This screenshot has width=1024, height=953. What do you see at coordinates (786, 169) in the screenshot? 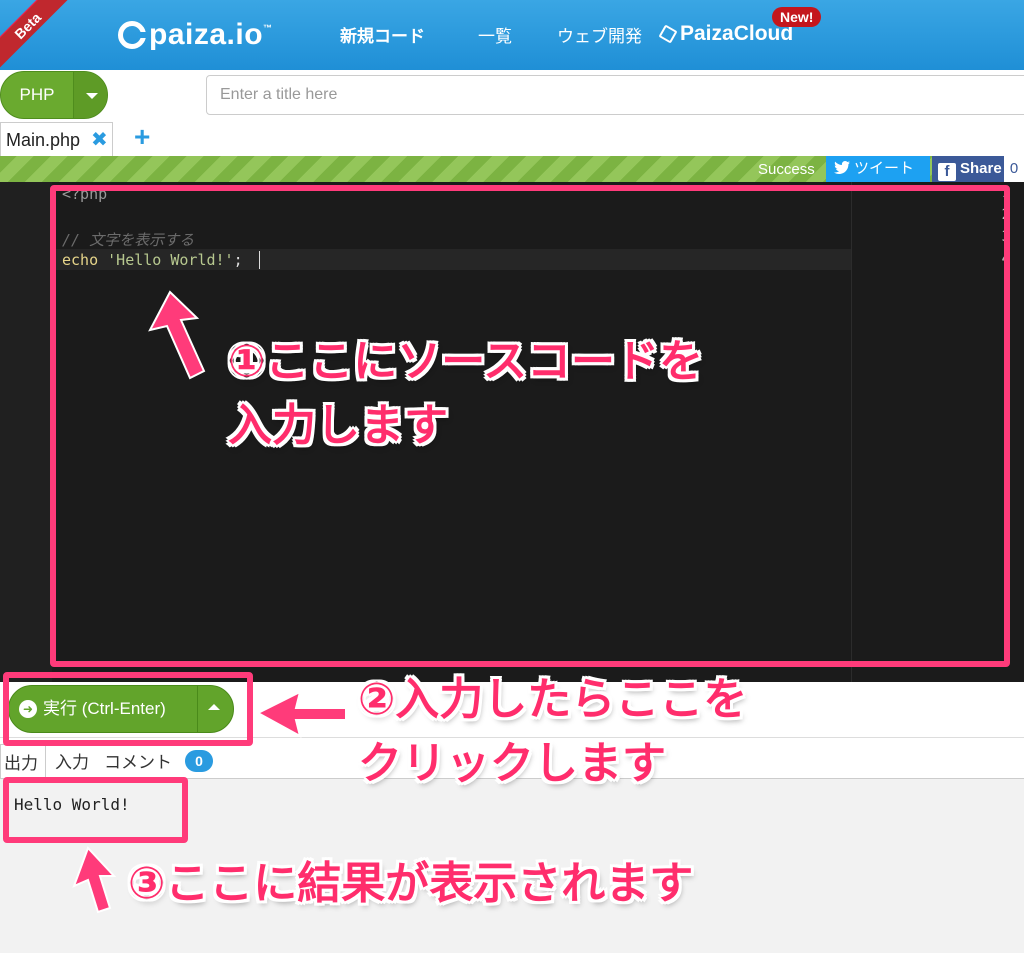
I see `status-text: Success` at bounding box center [786, 169].